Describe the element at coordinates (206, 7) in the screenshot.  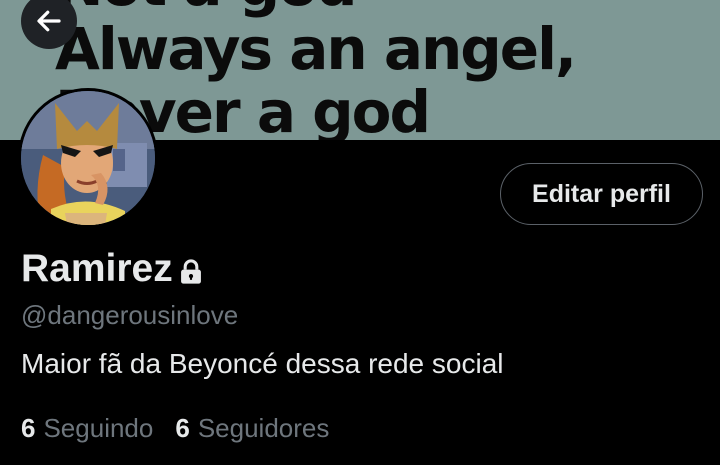
I see `banner-text-line: Not a god` at that location.